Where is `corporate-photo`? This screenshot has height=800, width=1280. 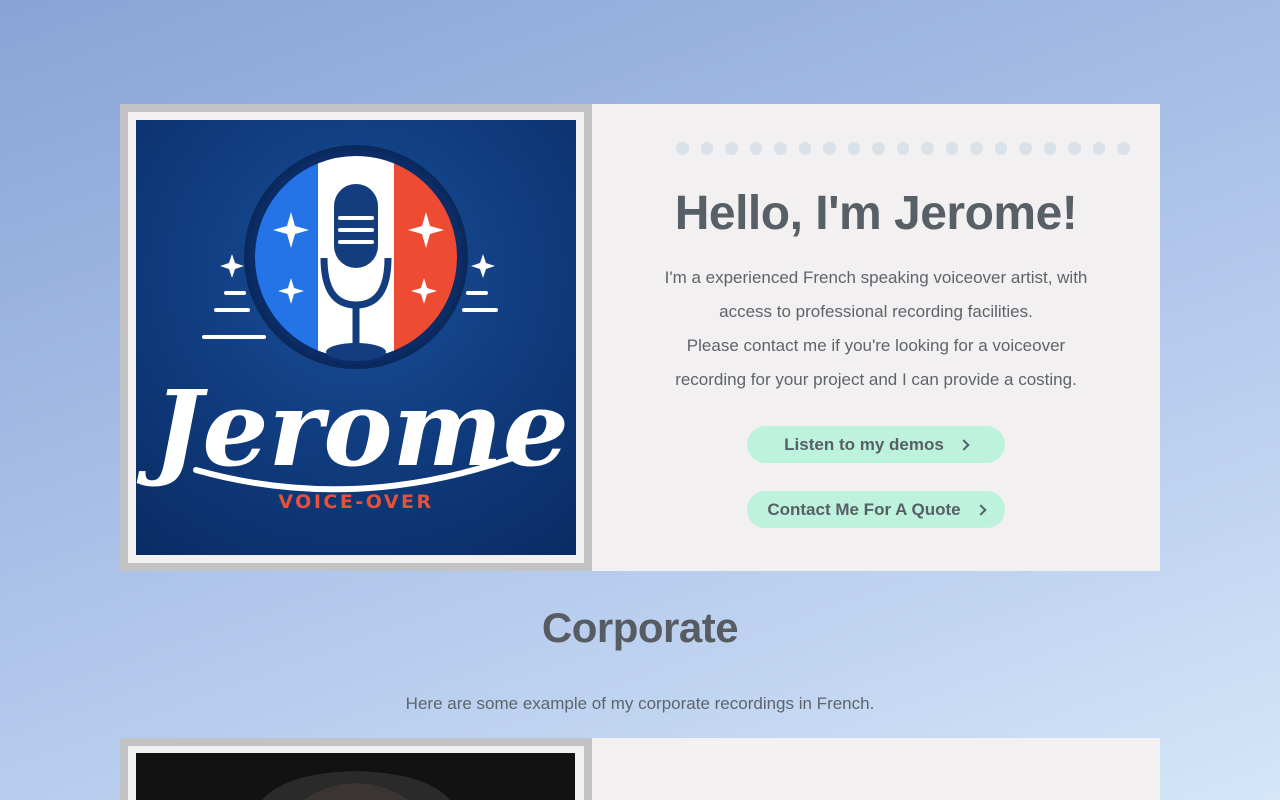
corporate-photo is located at coordinates (355, 776).